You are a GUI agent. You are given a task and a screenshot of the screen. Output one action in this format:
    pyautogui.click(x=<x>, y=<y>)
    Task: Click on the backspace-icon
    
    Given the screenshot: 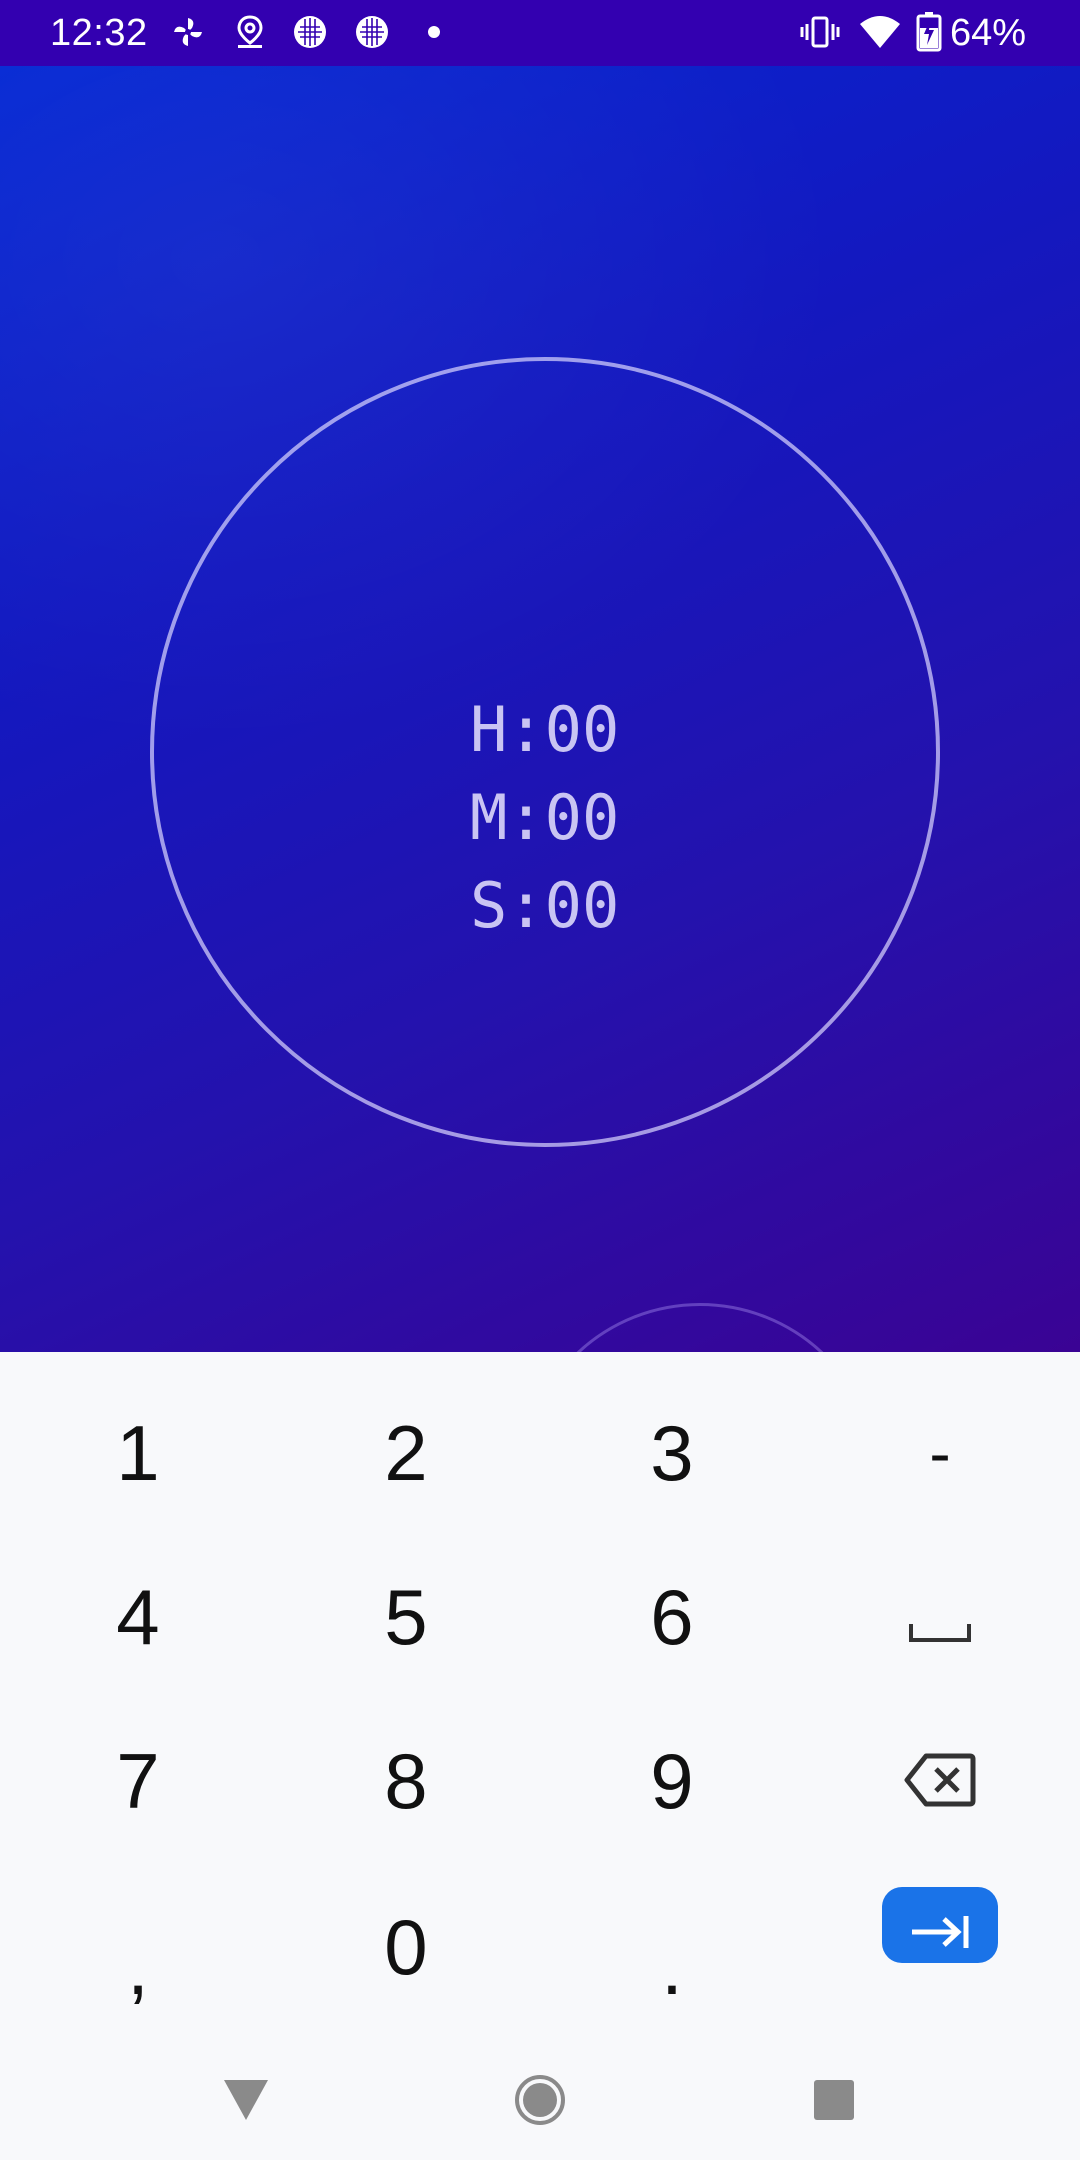 What is the action you would take?
    pyautogui.click(x=940, y=1781)
    